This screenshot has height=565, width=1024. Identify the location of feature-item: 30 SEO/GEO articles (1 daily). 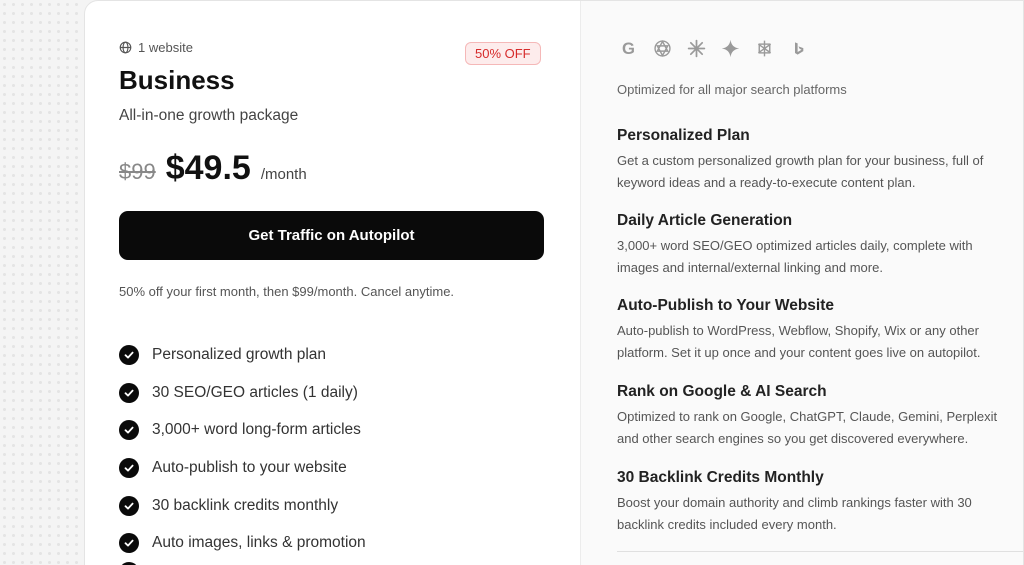
(242, 393).